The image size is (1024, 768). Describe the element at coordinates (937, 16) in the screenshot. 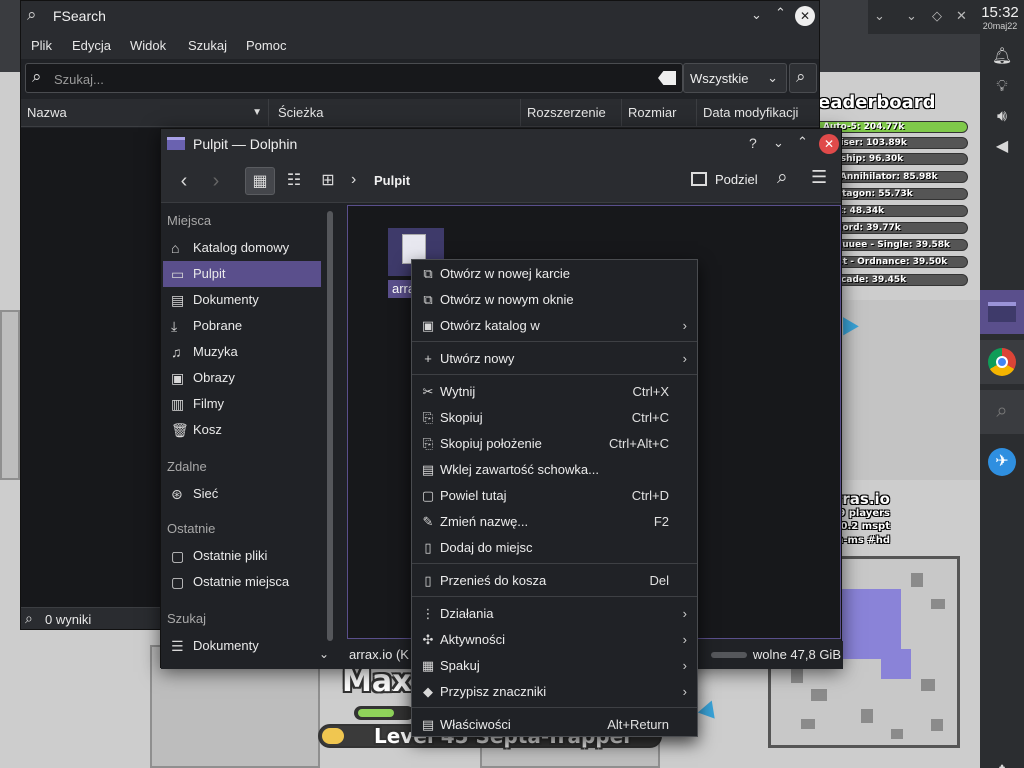

I see `diamond-icon: ◇` at that location.